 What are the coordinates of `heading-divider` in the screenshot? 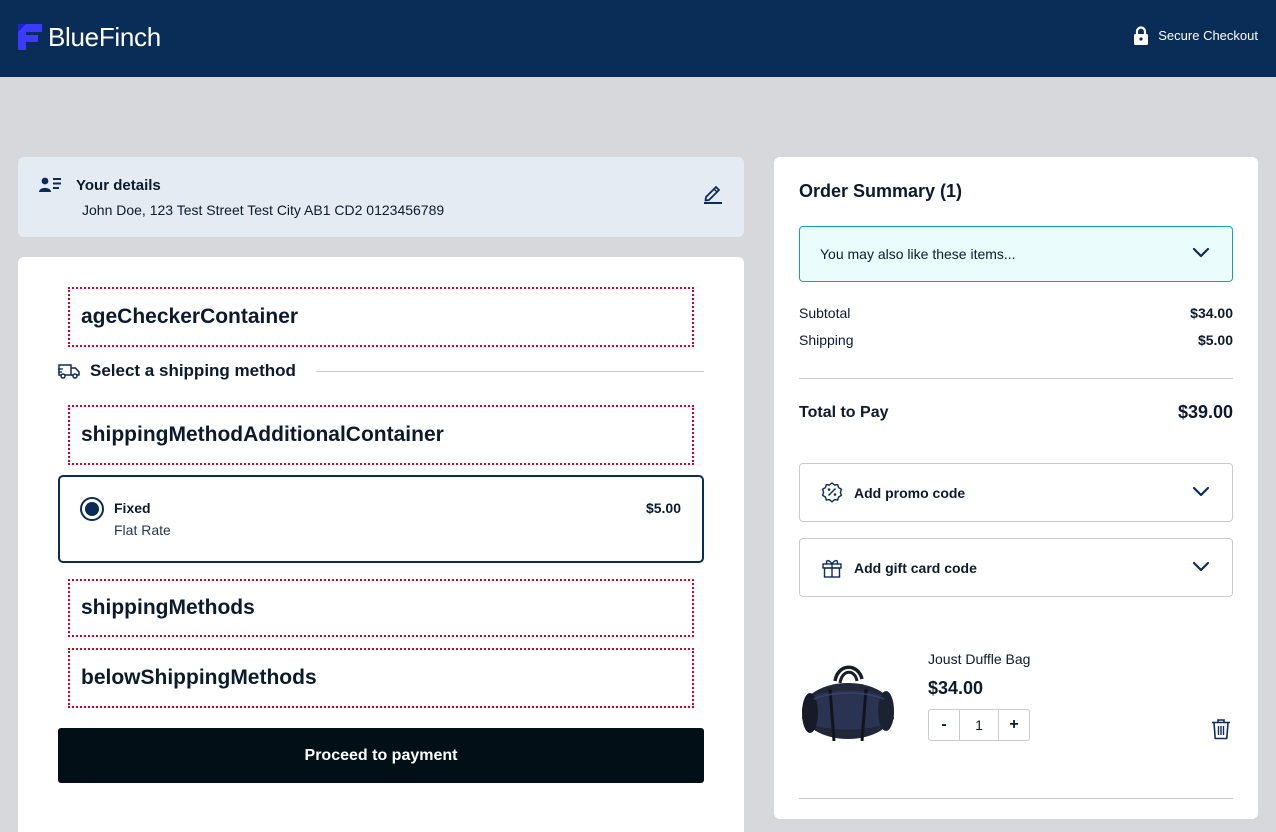 It's located at (509, 371).